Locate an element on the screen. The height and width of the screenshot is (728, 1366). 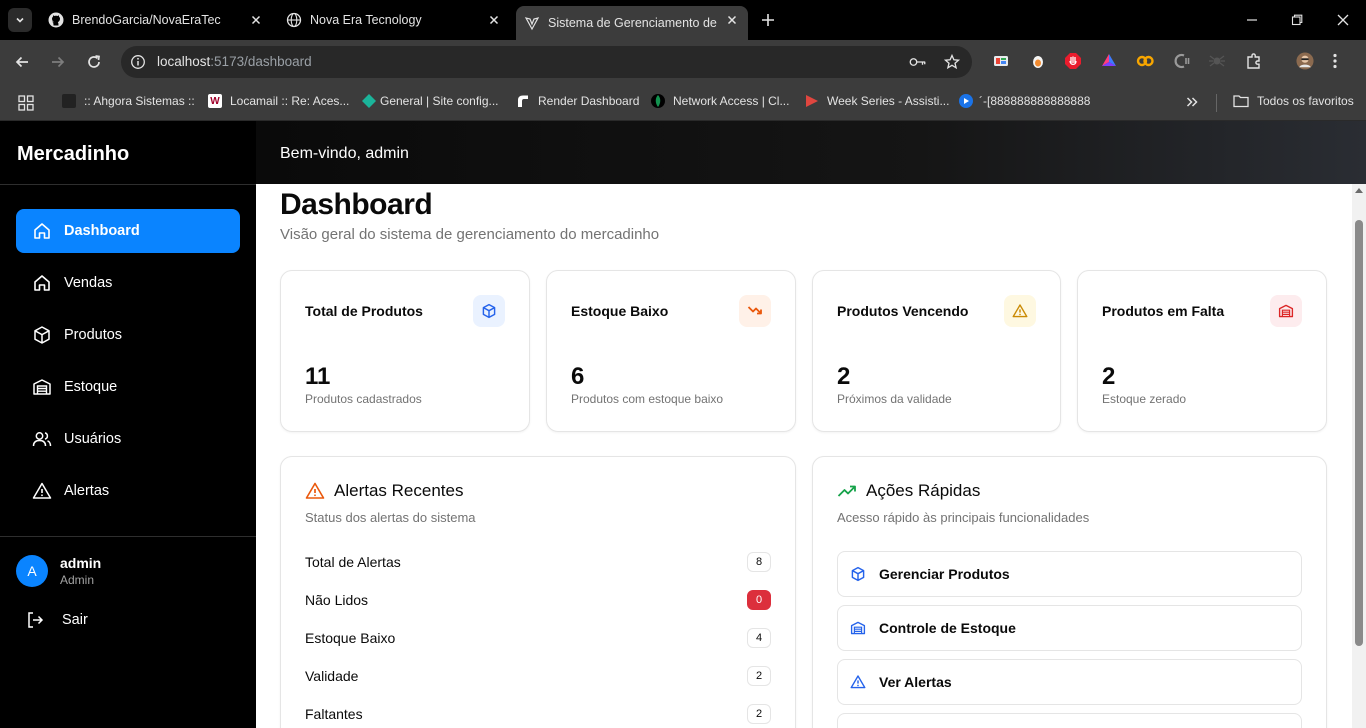
action-label: Gerenciar Produtos is located at coordinates (944, 574).